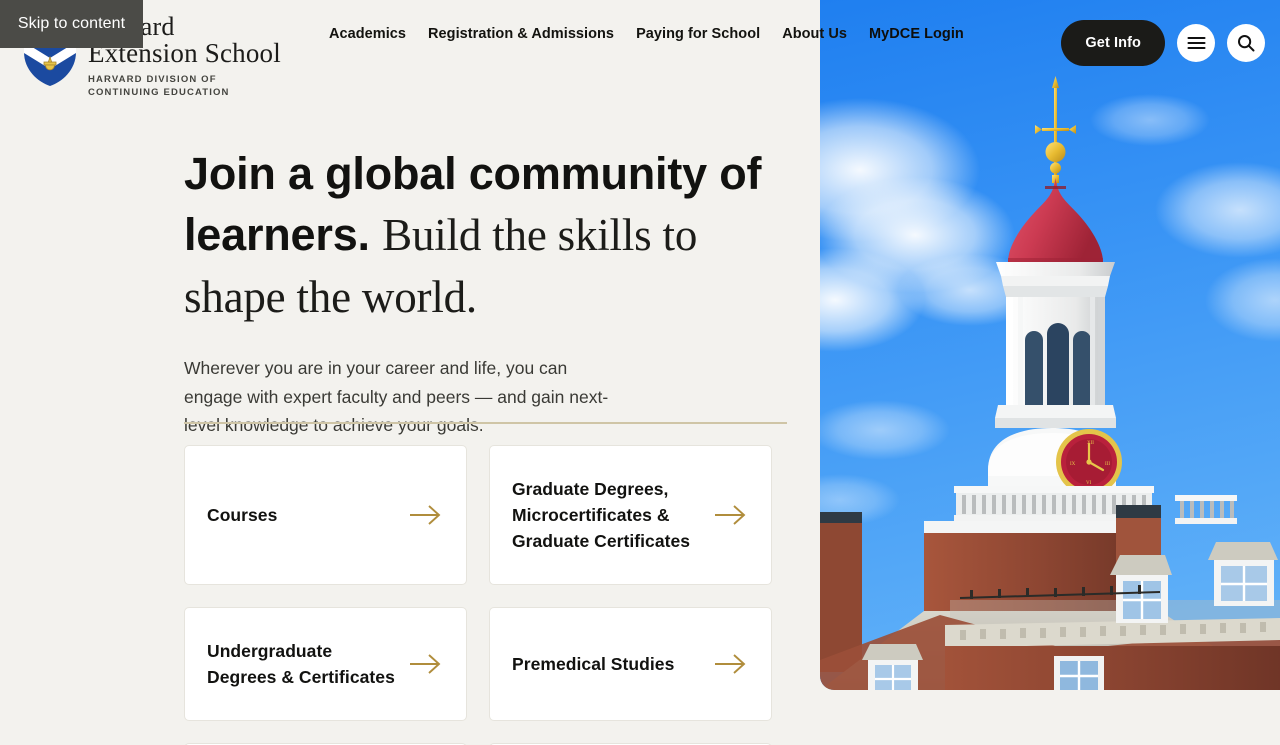 This screenshot has height=745, width=1280. I want to click on nav-item-about-us: About Us, so click(814, 34).